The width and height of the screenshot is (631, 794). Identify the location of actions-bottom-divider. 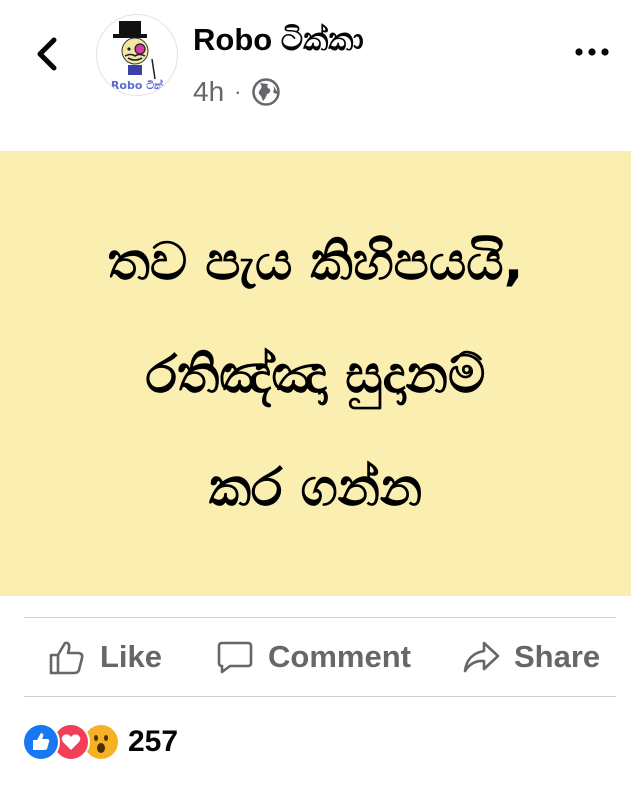
(320, 696).